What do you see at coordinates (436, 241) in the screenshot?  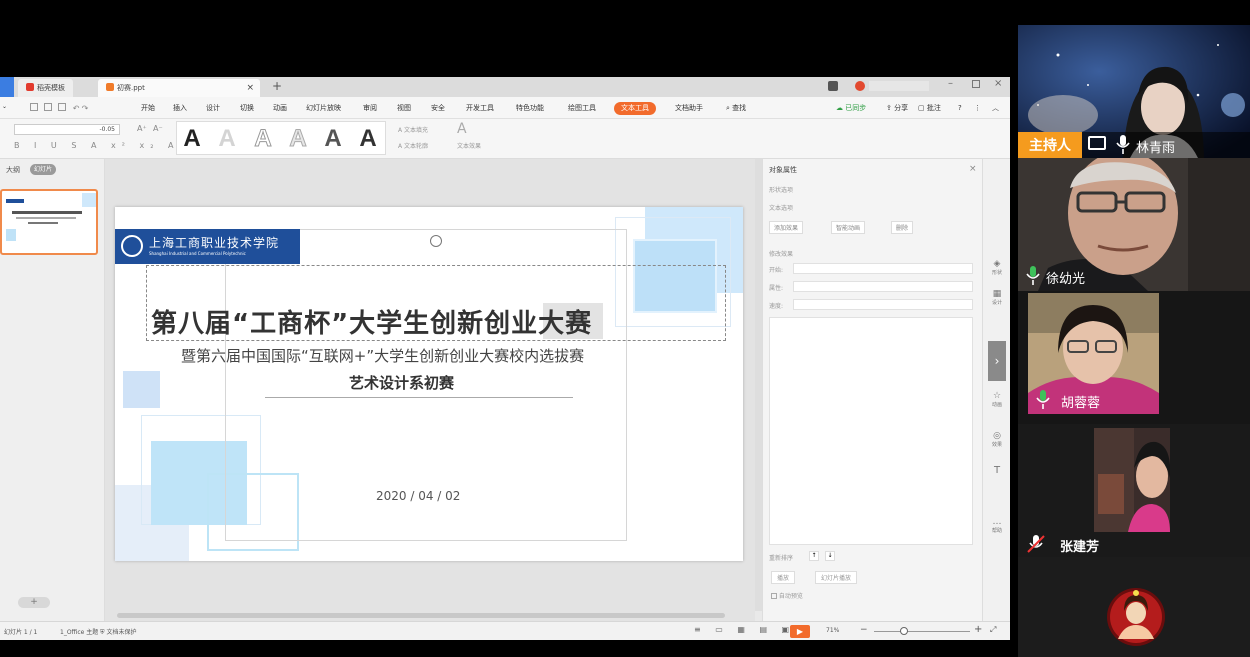 I see `rotate-handle` at bounding box center [436, 241].